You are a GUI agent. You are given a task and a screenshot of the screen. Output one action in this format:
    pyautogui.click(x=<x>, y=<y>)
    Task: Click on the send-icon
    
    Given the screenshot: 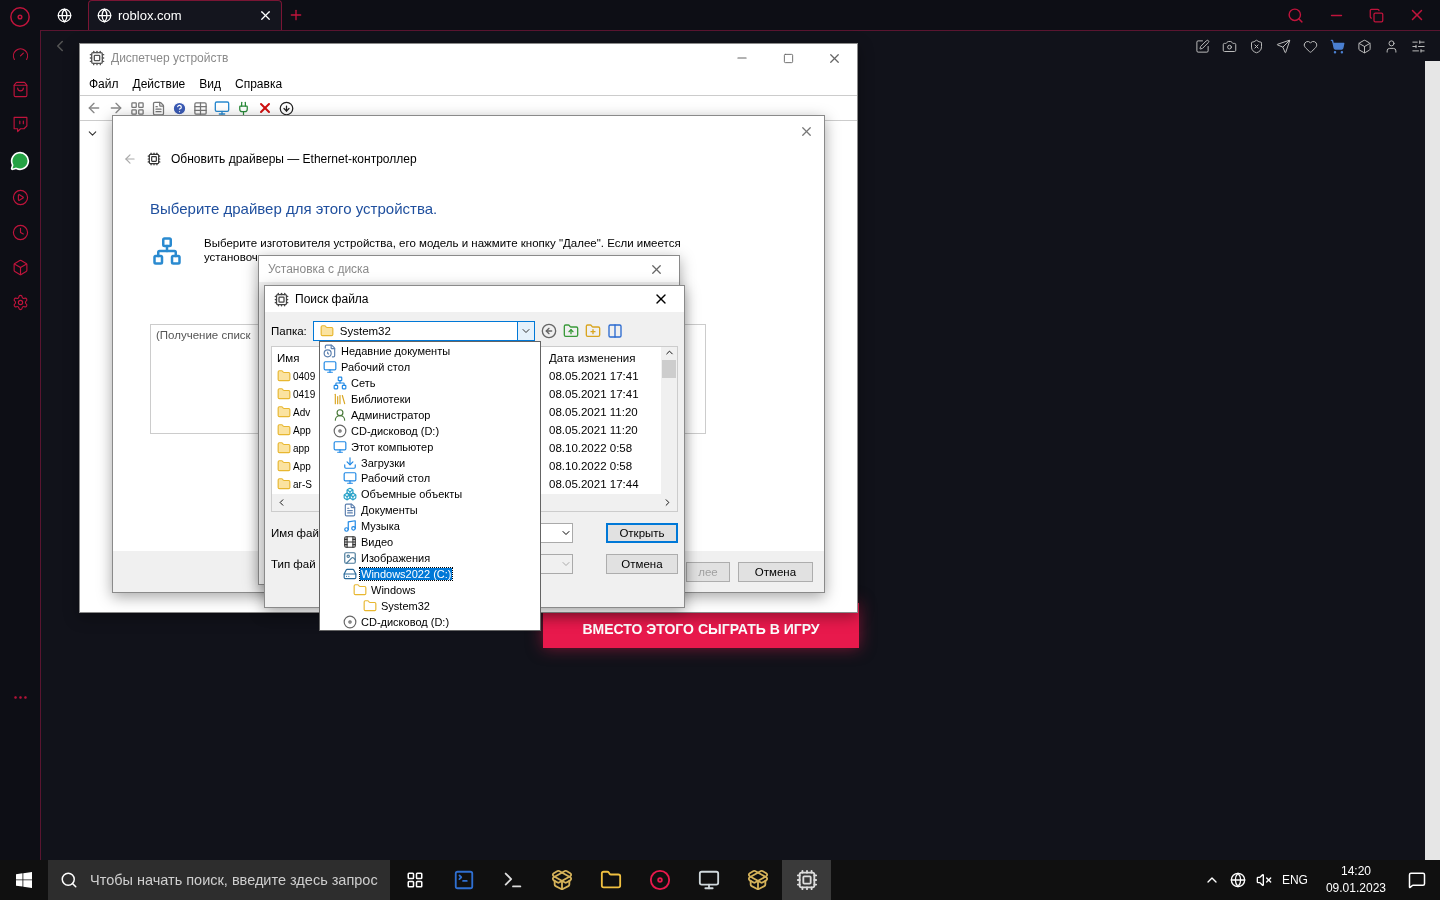 What is the action you would take?
    pyautogui.click(x=1283, y=46)
    